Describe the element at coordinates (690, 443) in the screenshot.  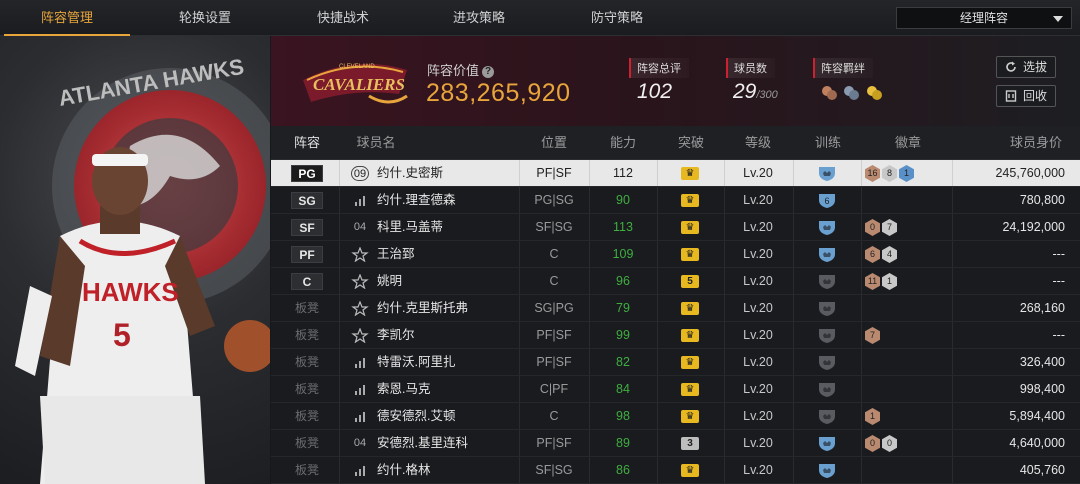
I see `break-crown-icon: 3` at that location.